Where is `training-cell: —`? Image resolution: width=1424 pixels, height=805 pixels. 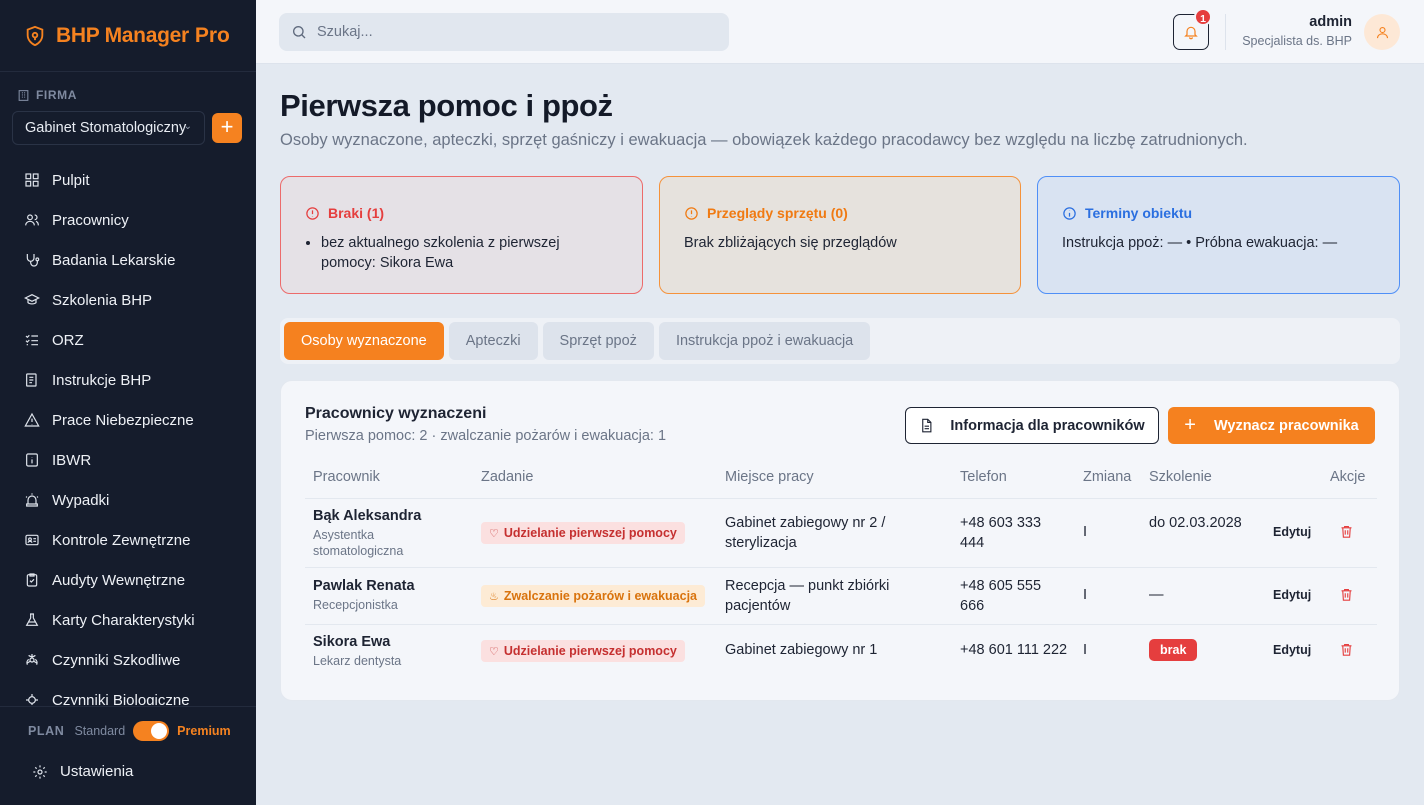
training-cell: — is located at coordinates (1156, 595).